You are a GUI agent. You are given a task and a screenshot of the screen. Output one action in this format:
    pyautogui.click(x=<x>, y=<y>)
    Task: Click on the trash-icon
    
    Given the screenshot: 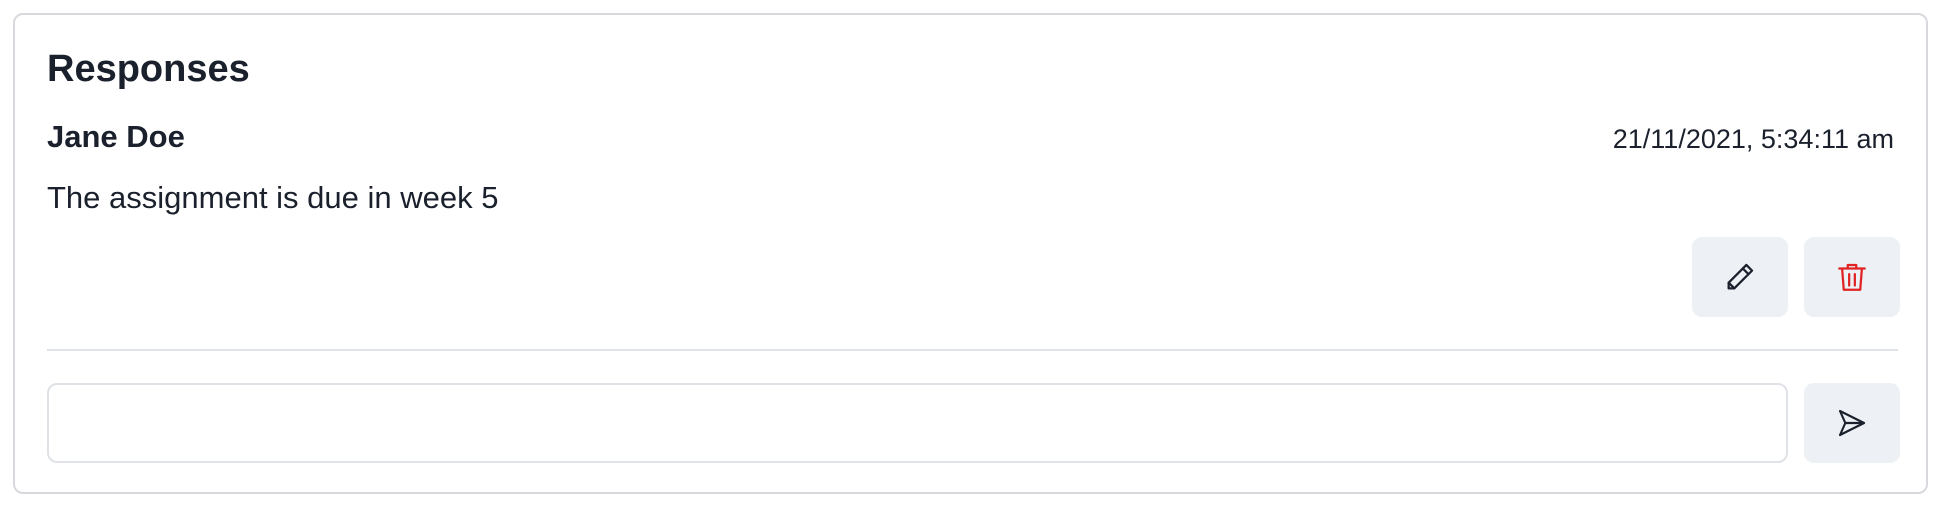 What is the action you would take?
    pyautogui.click(x=1852, y=277)
    